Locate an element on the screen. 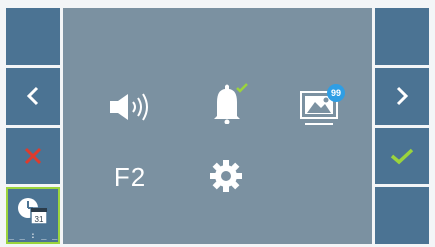 This screenshot has height=247, width=435. calendar-day: 31 is located at coordinates (39, 219).